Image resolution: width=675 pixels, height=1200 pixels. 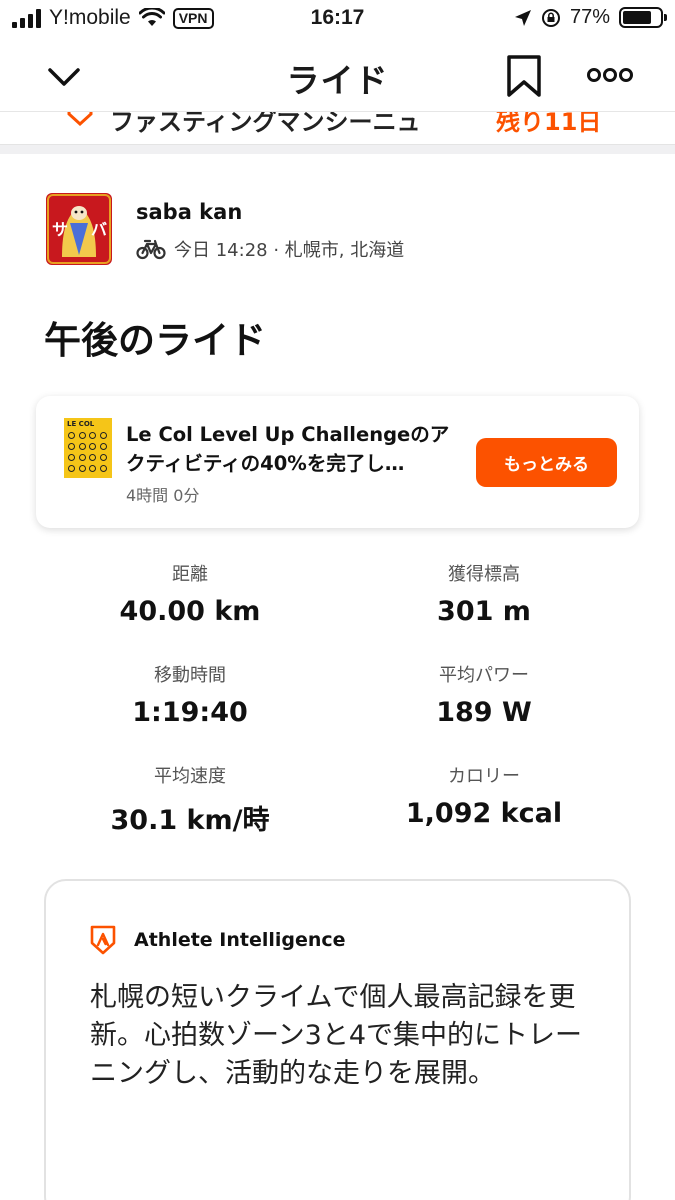 I want to click on stat-value: 30.1 km/時, so click(x=190, y=820).